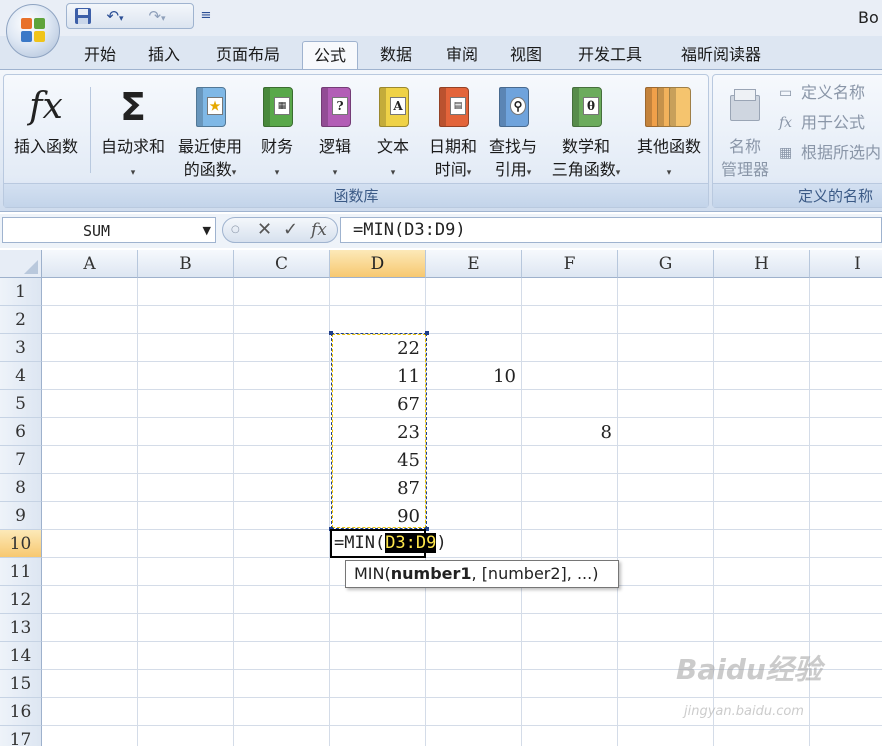 This screenshot has height=746, width=882. What do you see at coordinates (335, 107) in the screenshot?
I see `logical-book-icon: ?` at bounding box center [335, 107].